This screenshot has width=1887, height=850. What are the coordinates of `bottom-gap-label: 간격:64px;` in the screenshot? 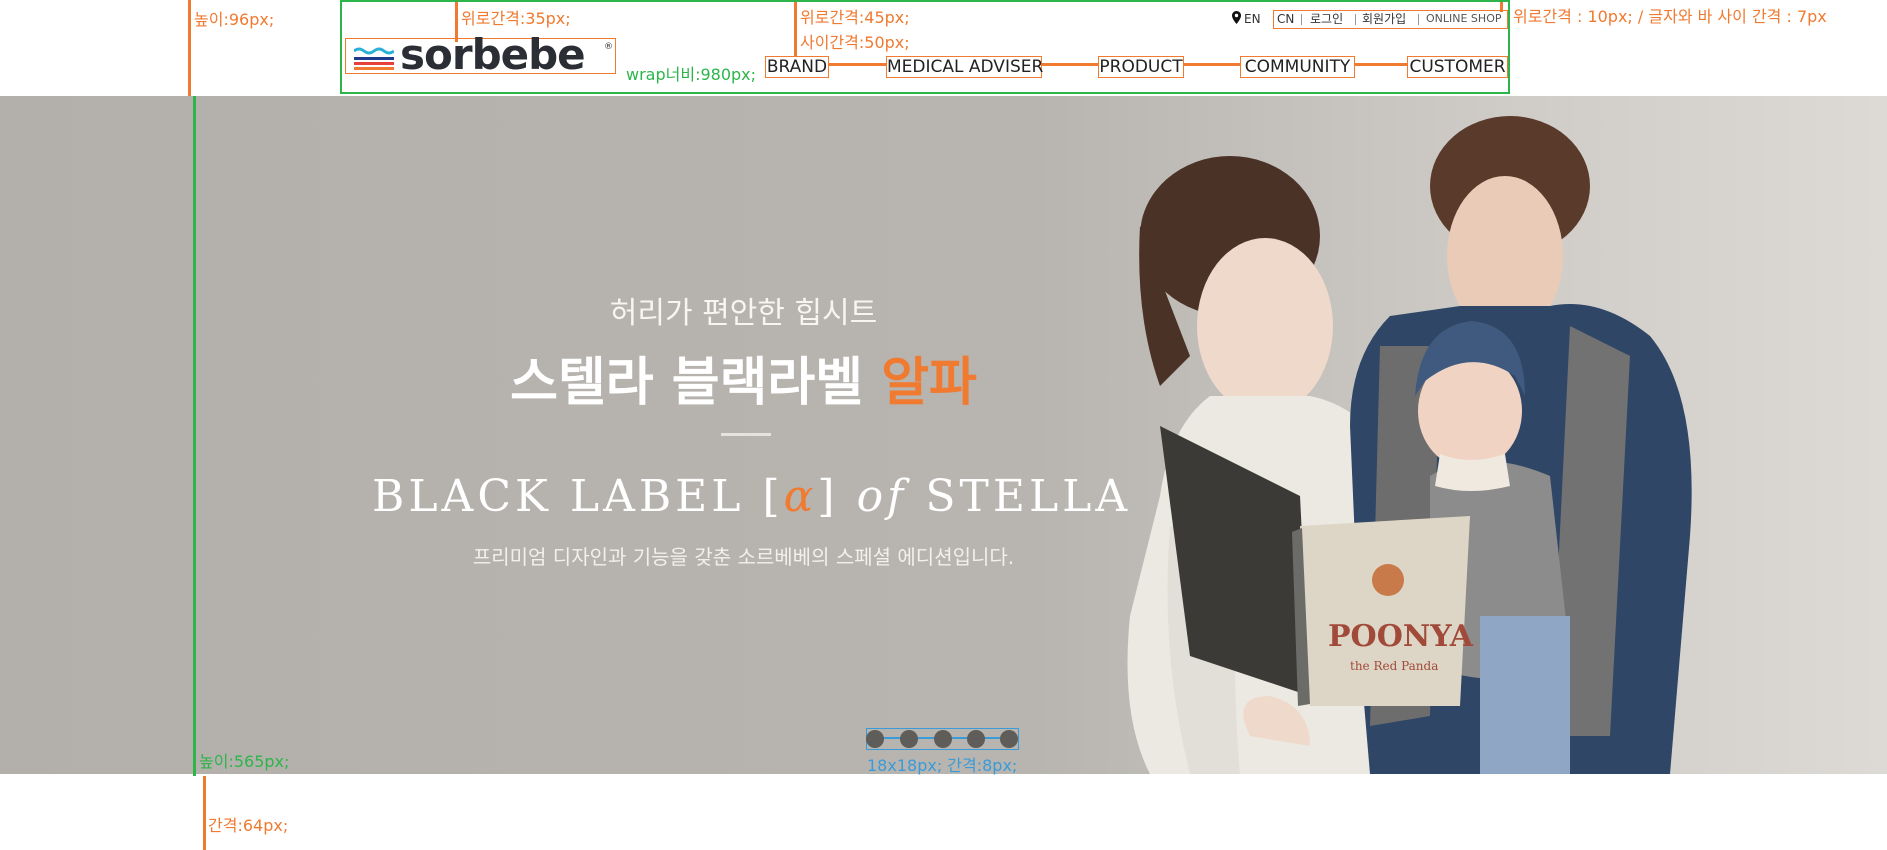 It's located at (248, 825).